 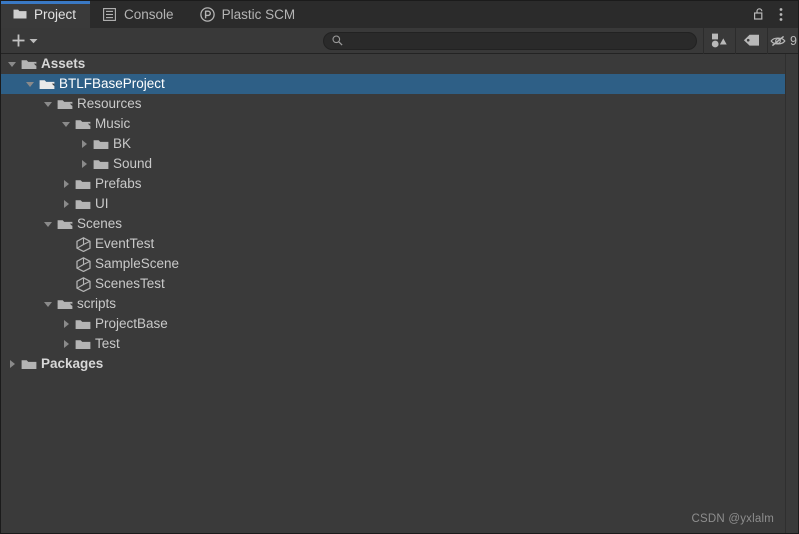 I want to click on label-filter-icon, so click(x=751, y=41).